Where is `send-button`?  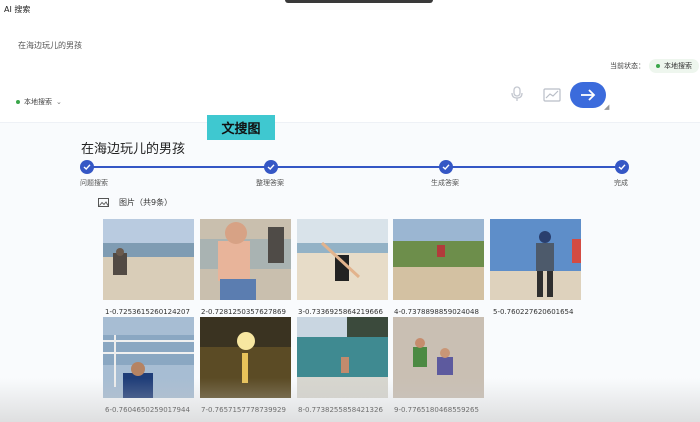 send-button is located at coordinates (588, 95).